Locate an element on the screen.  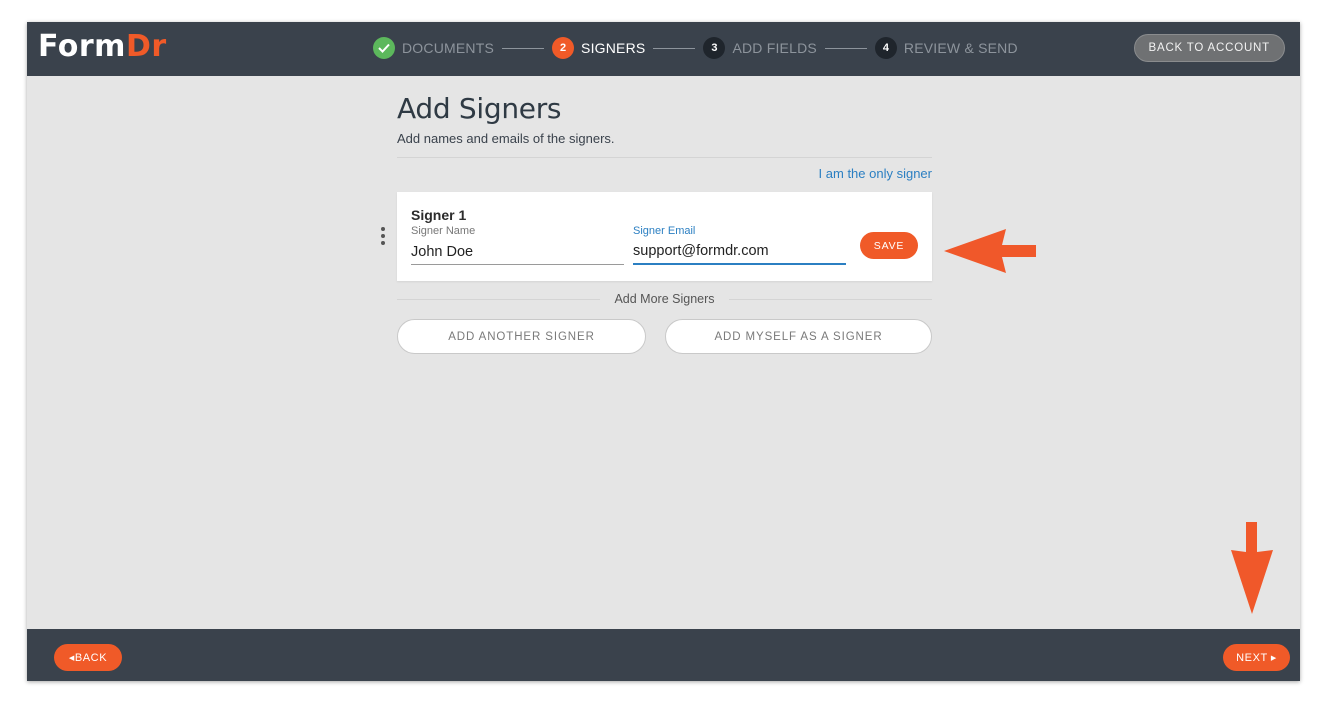
only-signer-link: I am the only signer is located at coordinates (875, 173).